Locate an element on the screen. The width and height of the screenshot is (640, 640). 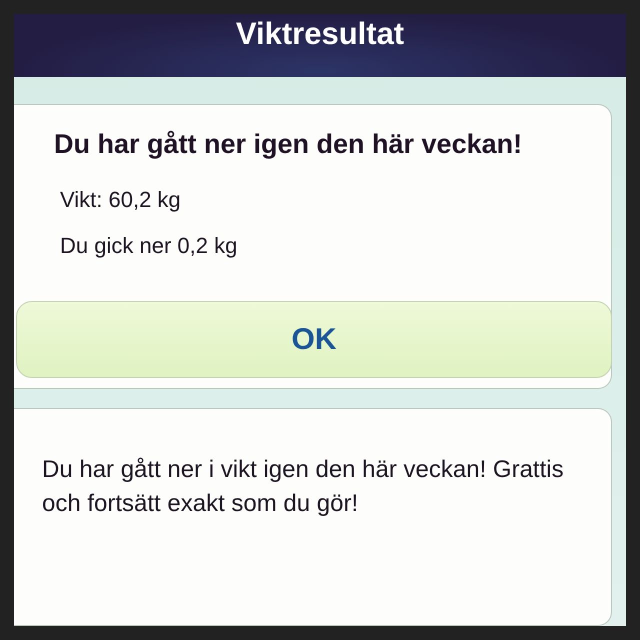
result-line: Du gick ner 0,2 kg is located at coordinates (149, 246).